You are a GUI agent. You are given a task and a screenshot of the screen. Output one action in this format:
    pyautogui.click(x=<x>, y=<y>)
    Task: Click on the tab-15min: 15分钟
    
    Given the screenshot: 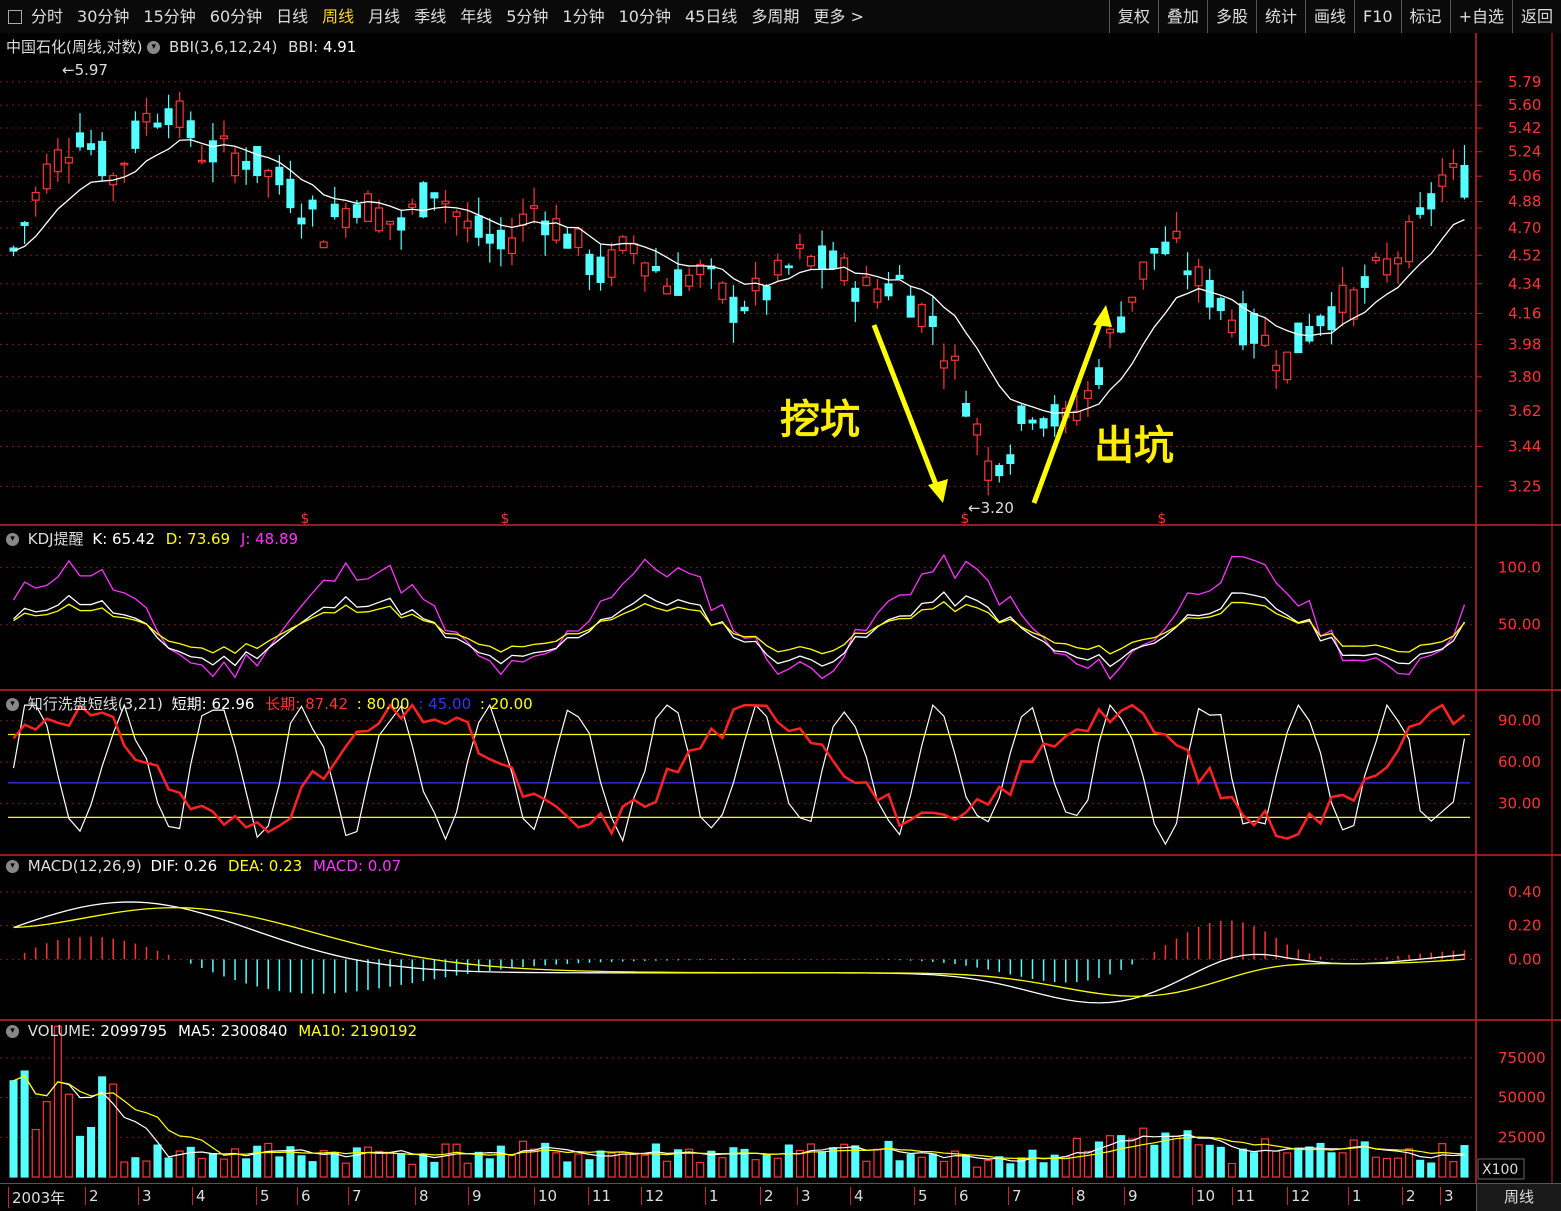 What is the action you would take?
    pyautogui.click(x=169, y=17)
    